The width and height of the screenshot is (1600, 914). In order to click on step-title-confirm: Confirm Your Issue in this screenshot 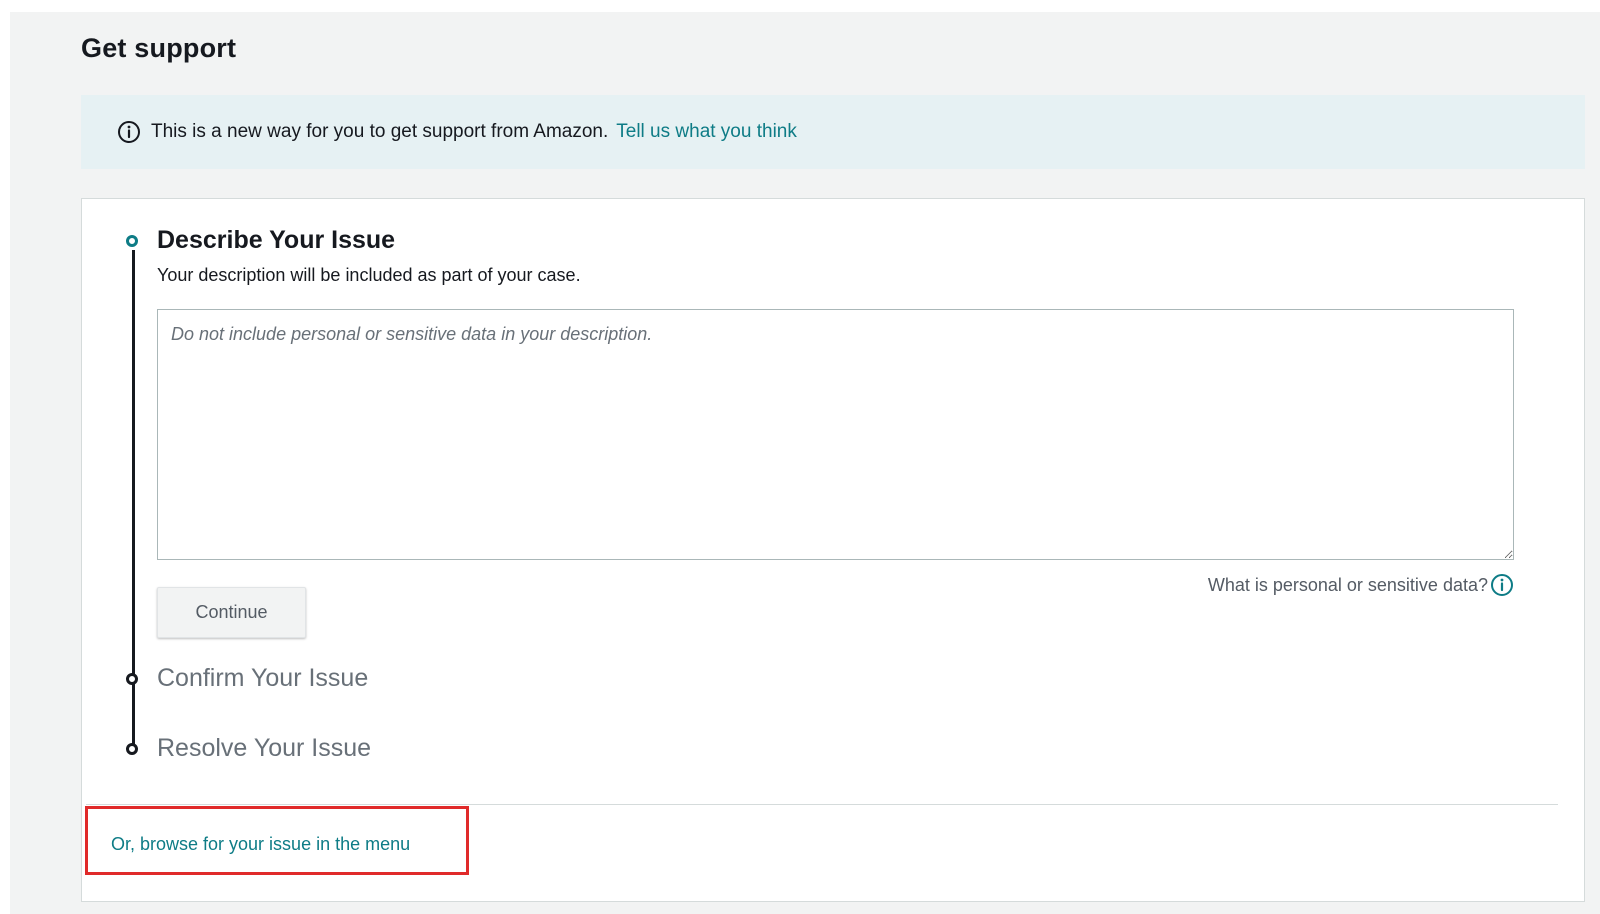, I will do `click(263, 678)`.